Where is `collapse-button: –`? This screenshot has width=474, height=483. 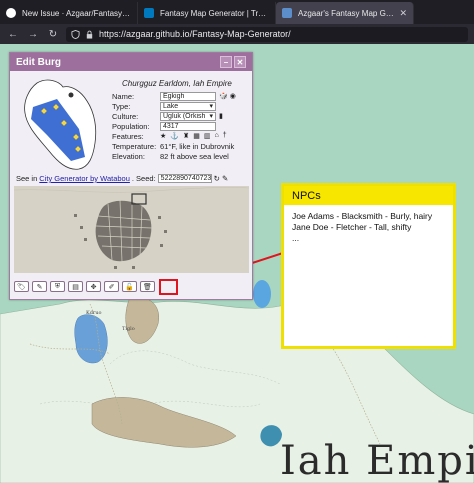 collapse-button: – is located at coordinates (226, 62).